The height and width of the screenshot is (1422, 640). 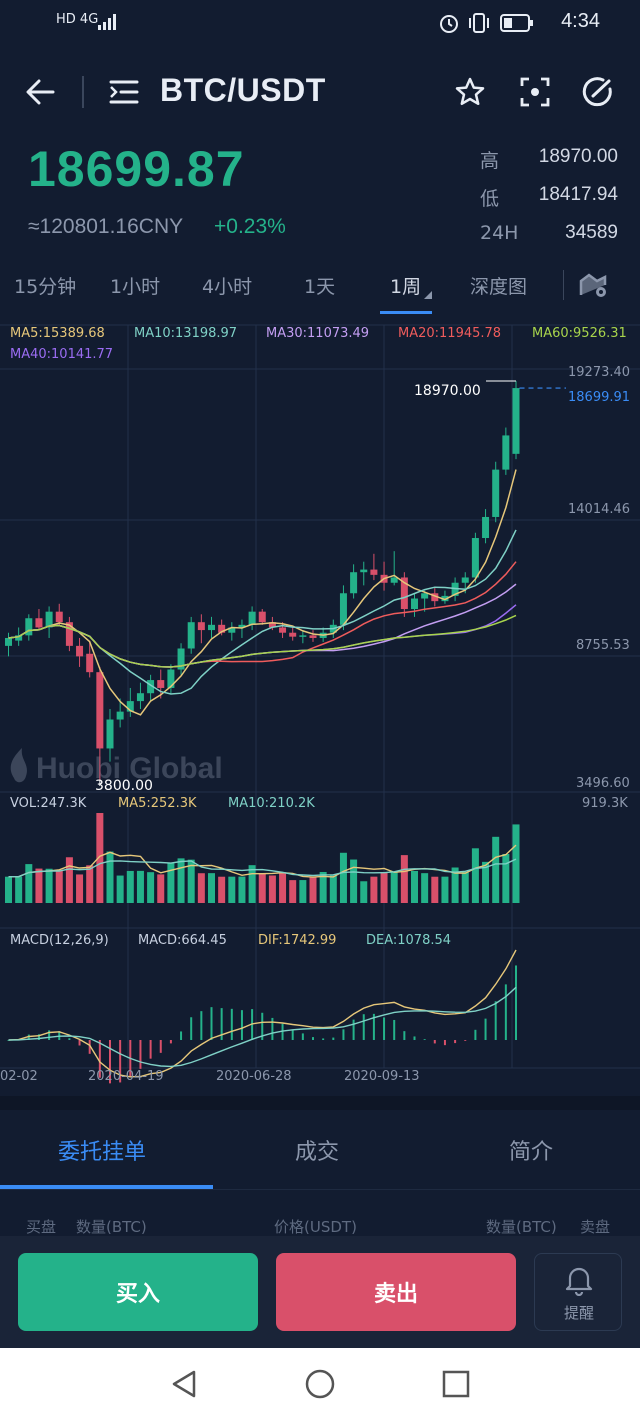 What do you see at coordinates (250, 226) in the screenshot?
I see `price-change: +0.23%` at bounding box center [250, 226].